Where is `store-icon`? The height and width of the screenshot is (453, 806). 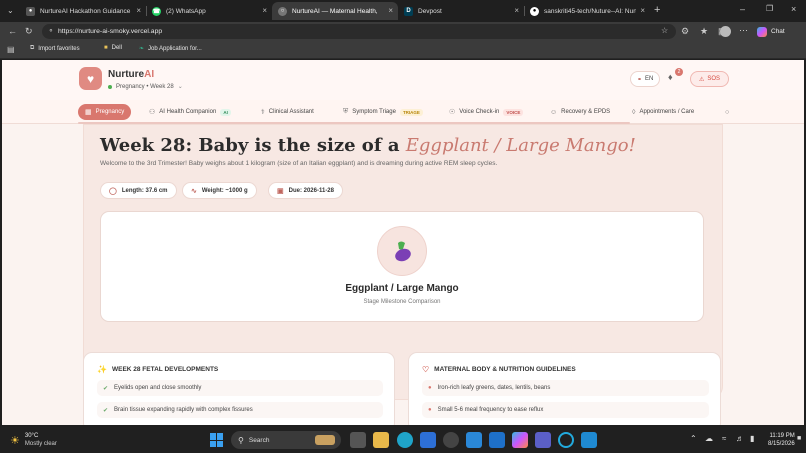
store-icon is located at coordinates (474, 440).